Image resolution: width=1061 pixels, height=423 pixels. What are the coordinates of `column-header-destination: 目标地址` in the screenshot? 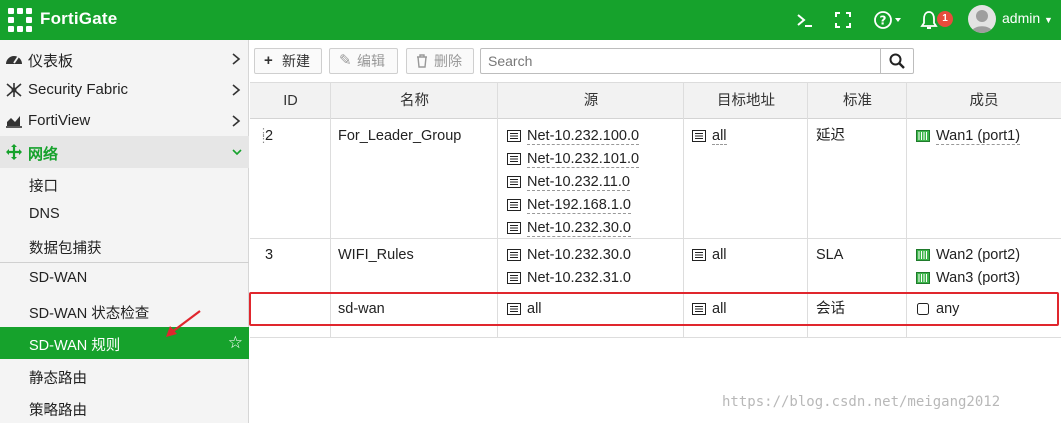 It's located at (746, 100).